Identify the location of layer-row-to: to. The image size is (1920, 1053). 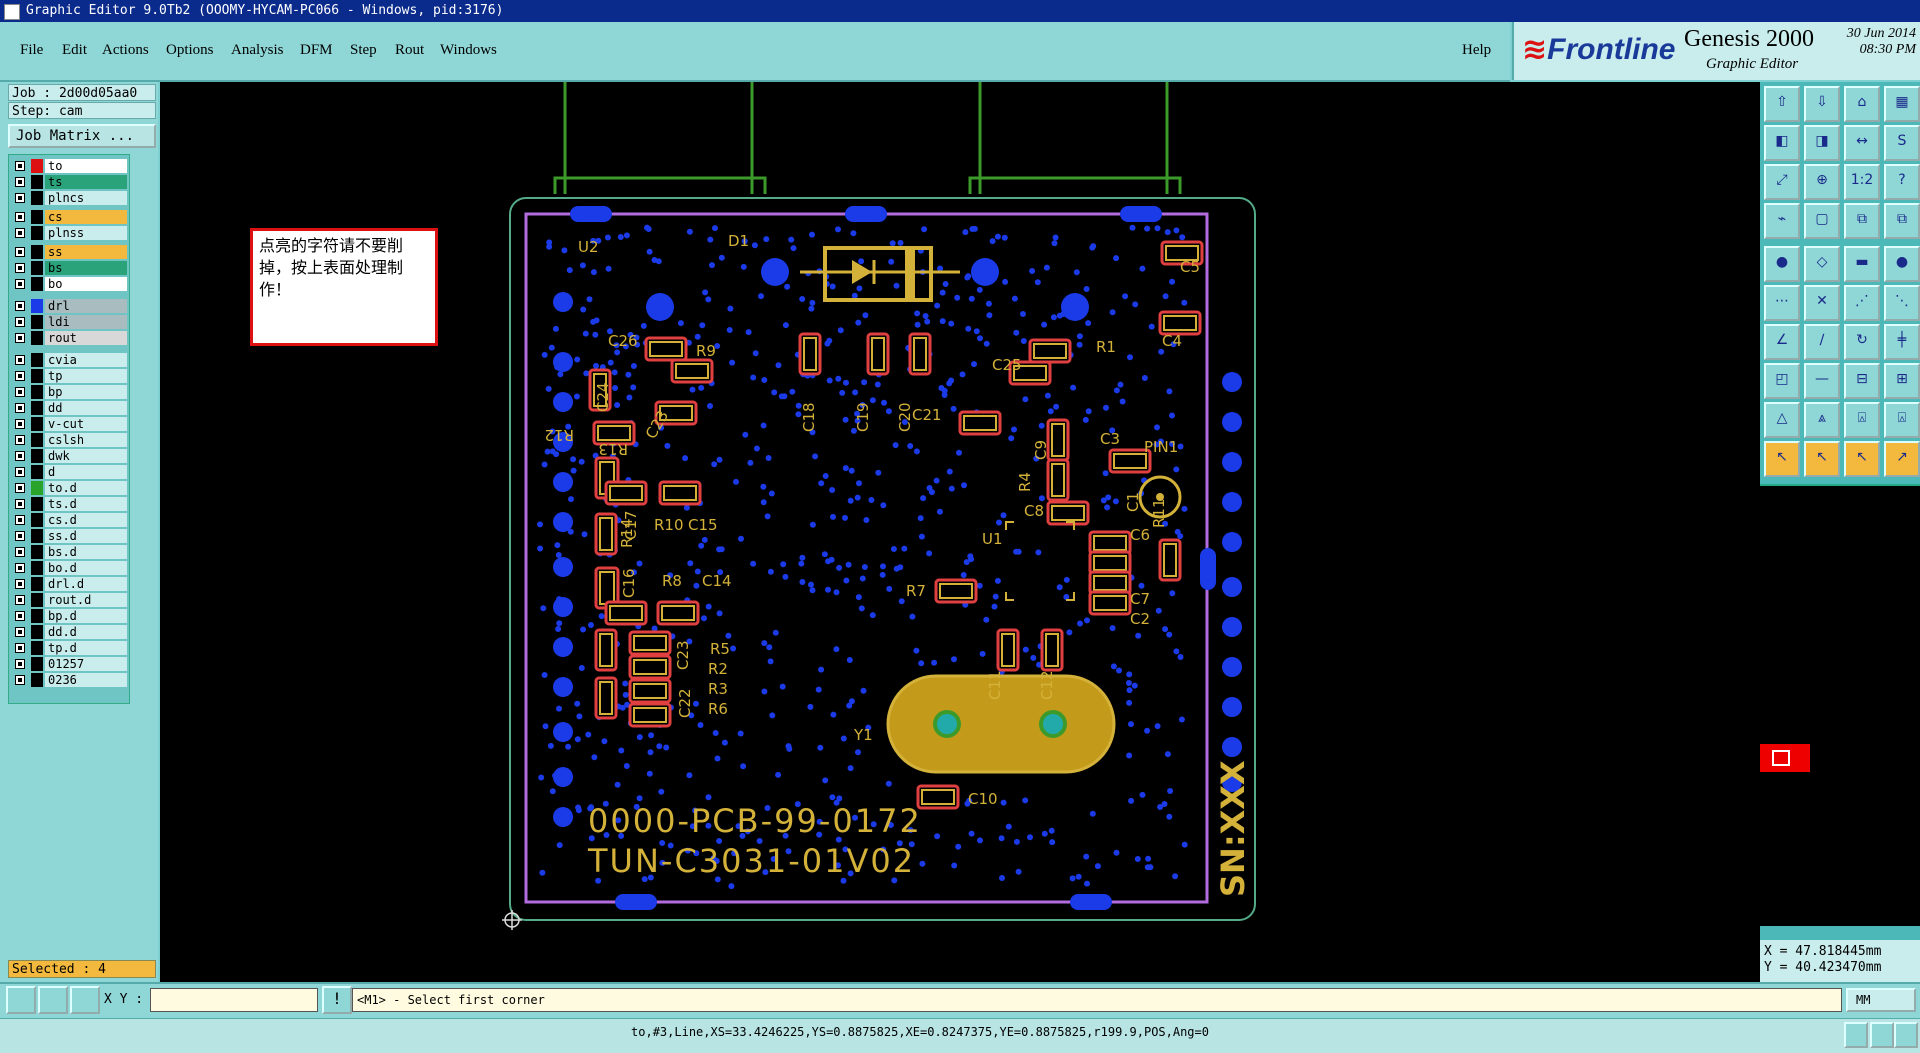
(69, 166).